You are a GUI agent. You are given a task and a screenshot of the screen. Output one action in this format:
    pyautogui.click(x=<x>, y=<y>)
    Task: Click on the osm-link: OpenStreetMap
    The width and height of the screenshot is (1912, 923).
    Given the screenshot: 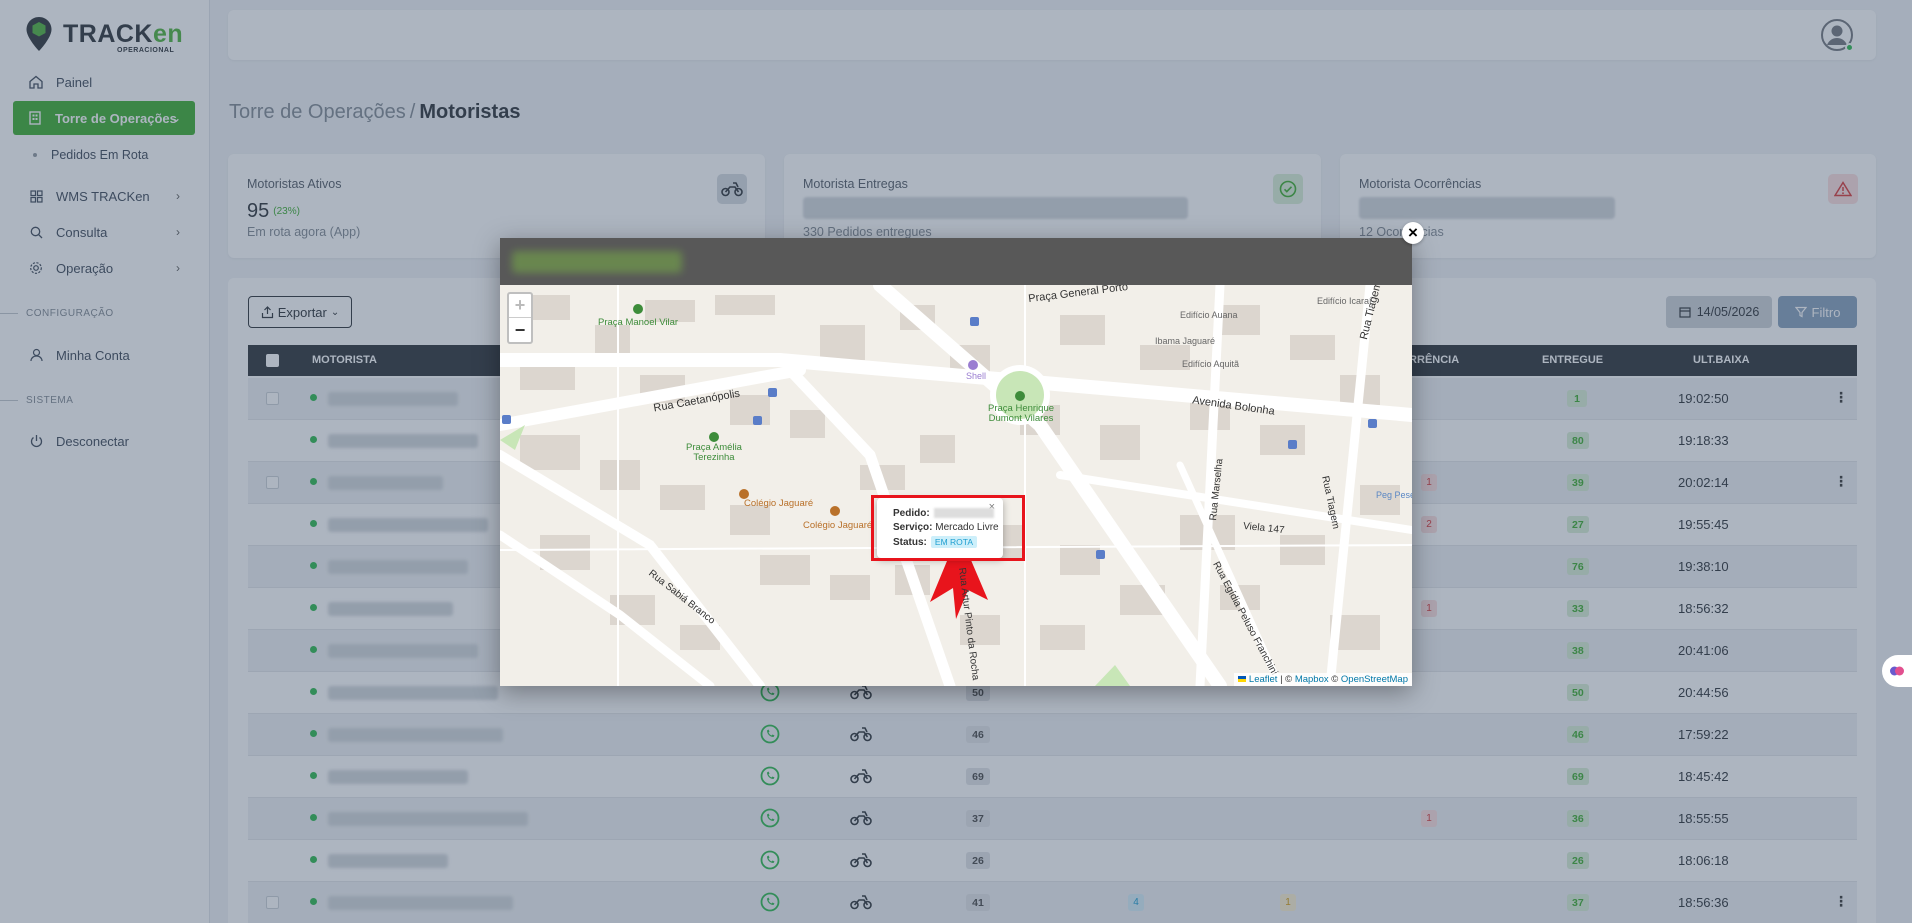 What is the action you would take?
    pyautogui.click(x=1374, y=679)
    